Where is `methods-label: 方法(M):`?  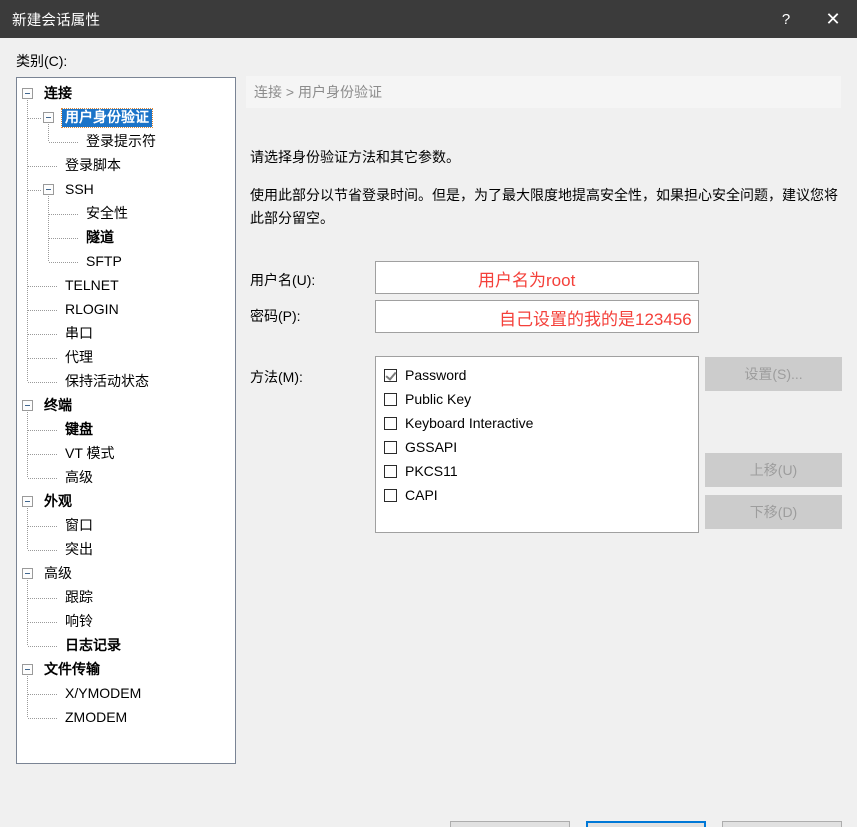 methods-label: 方法(M): is located at coordinates (276, 377).